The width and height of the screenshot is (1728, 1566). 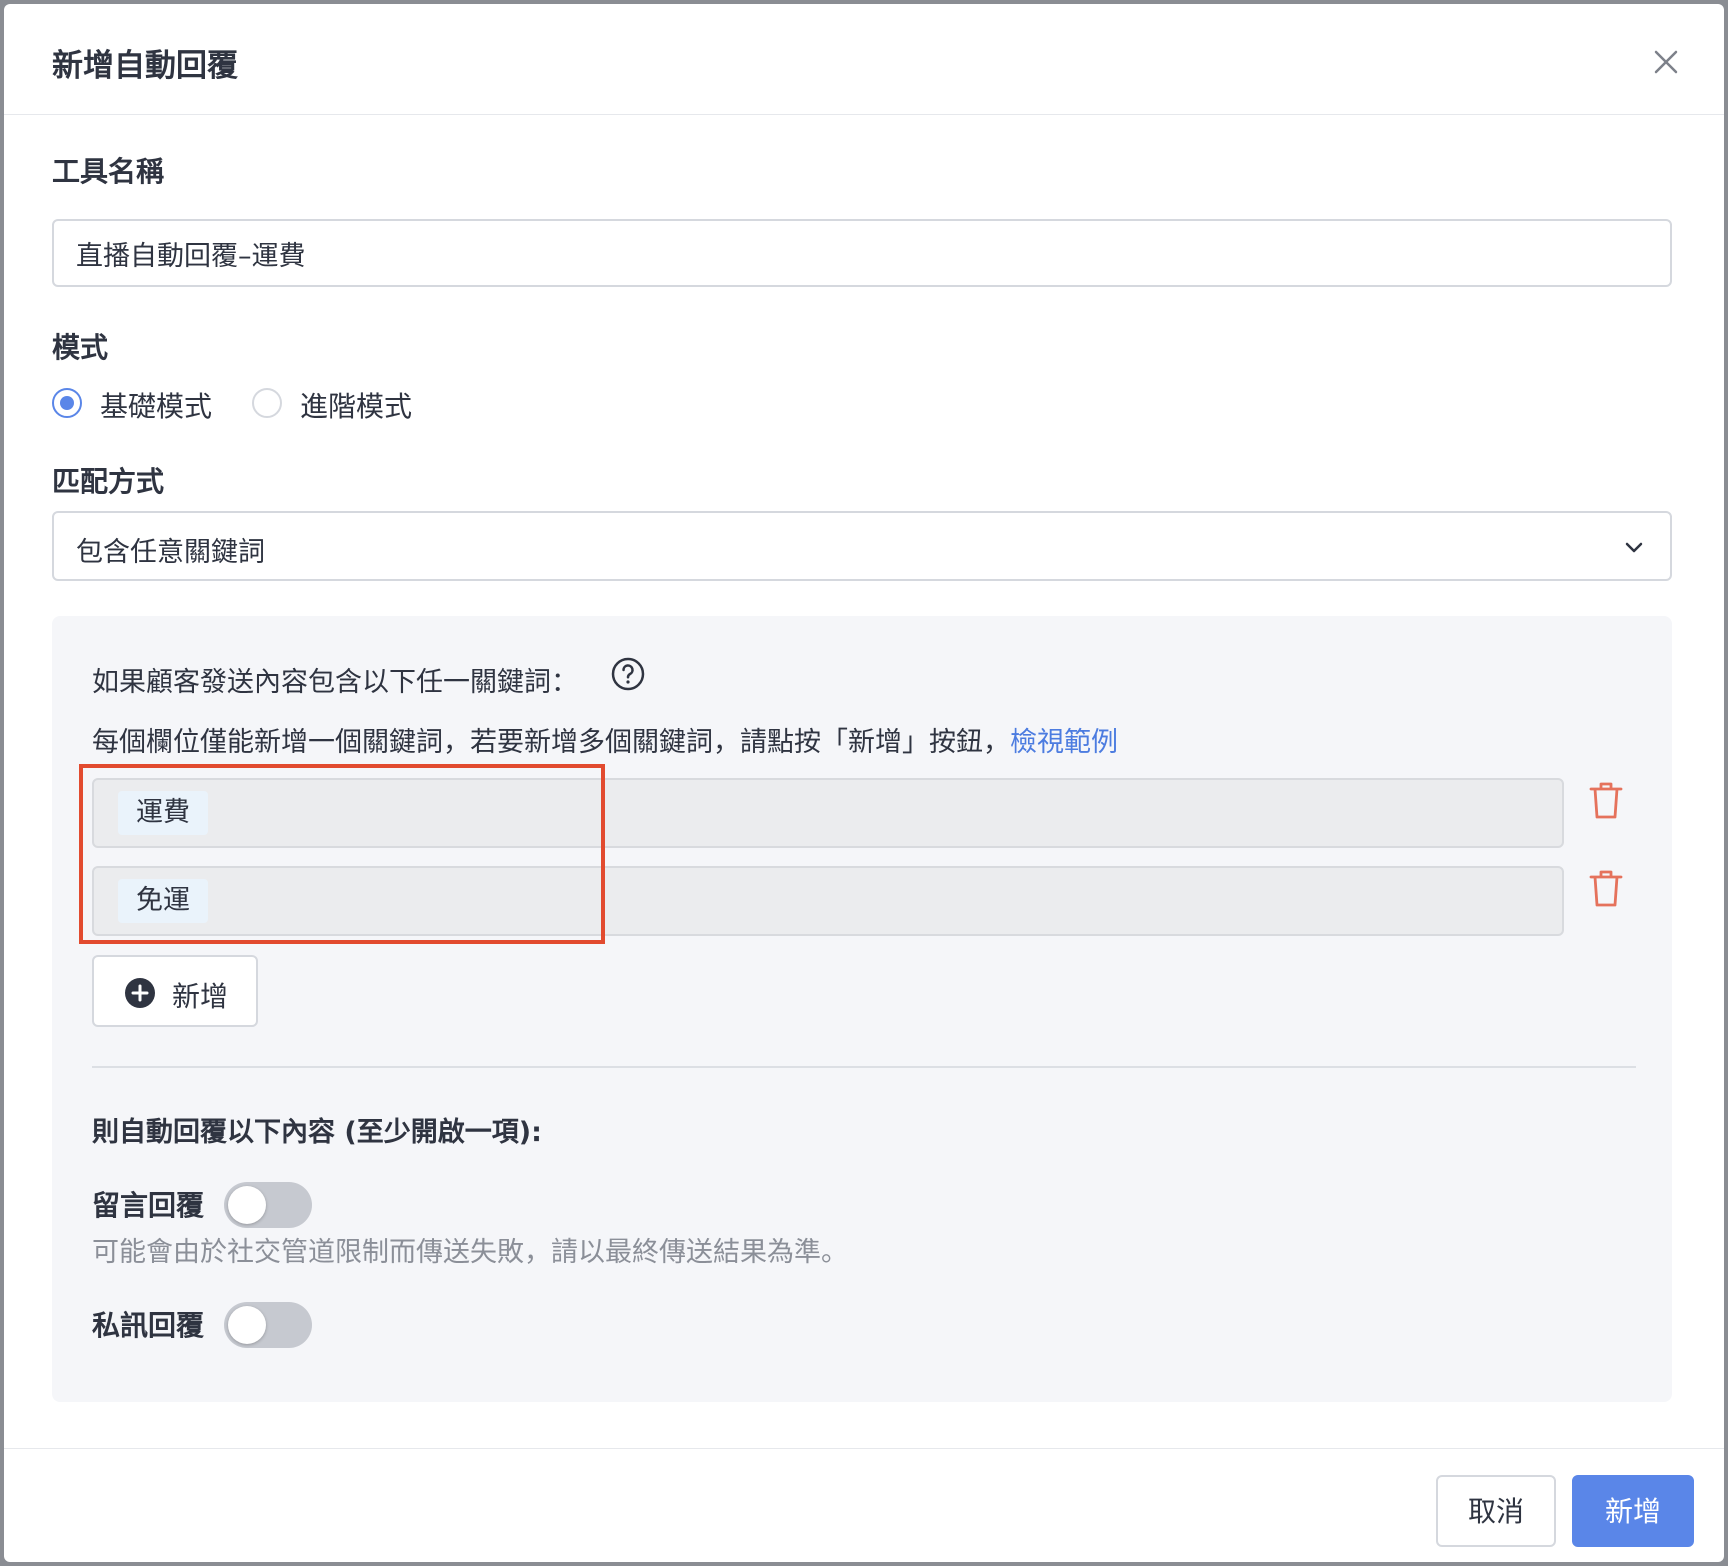 What do you see at coordinates (156, 406) in the screenshot?
I see `radio-basic-mode-label: 基礎模式` at bounding box center [156, 406].